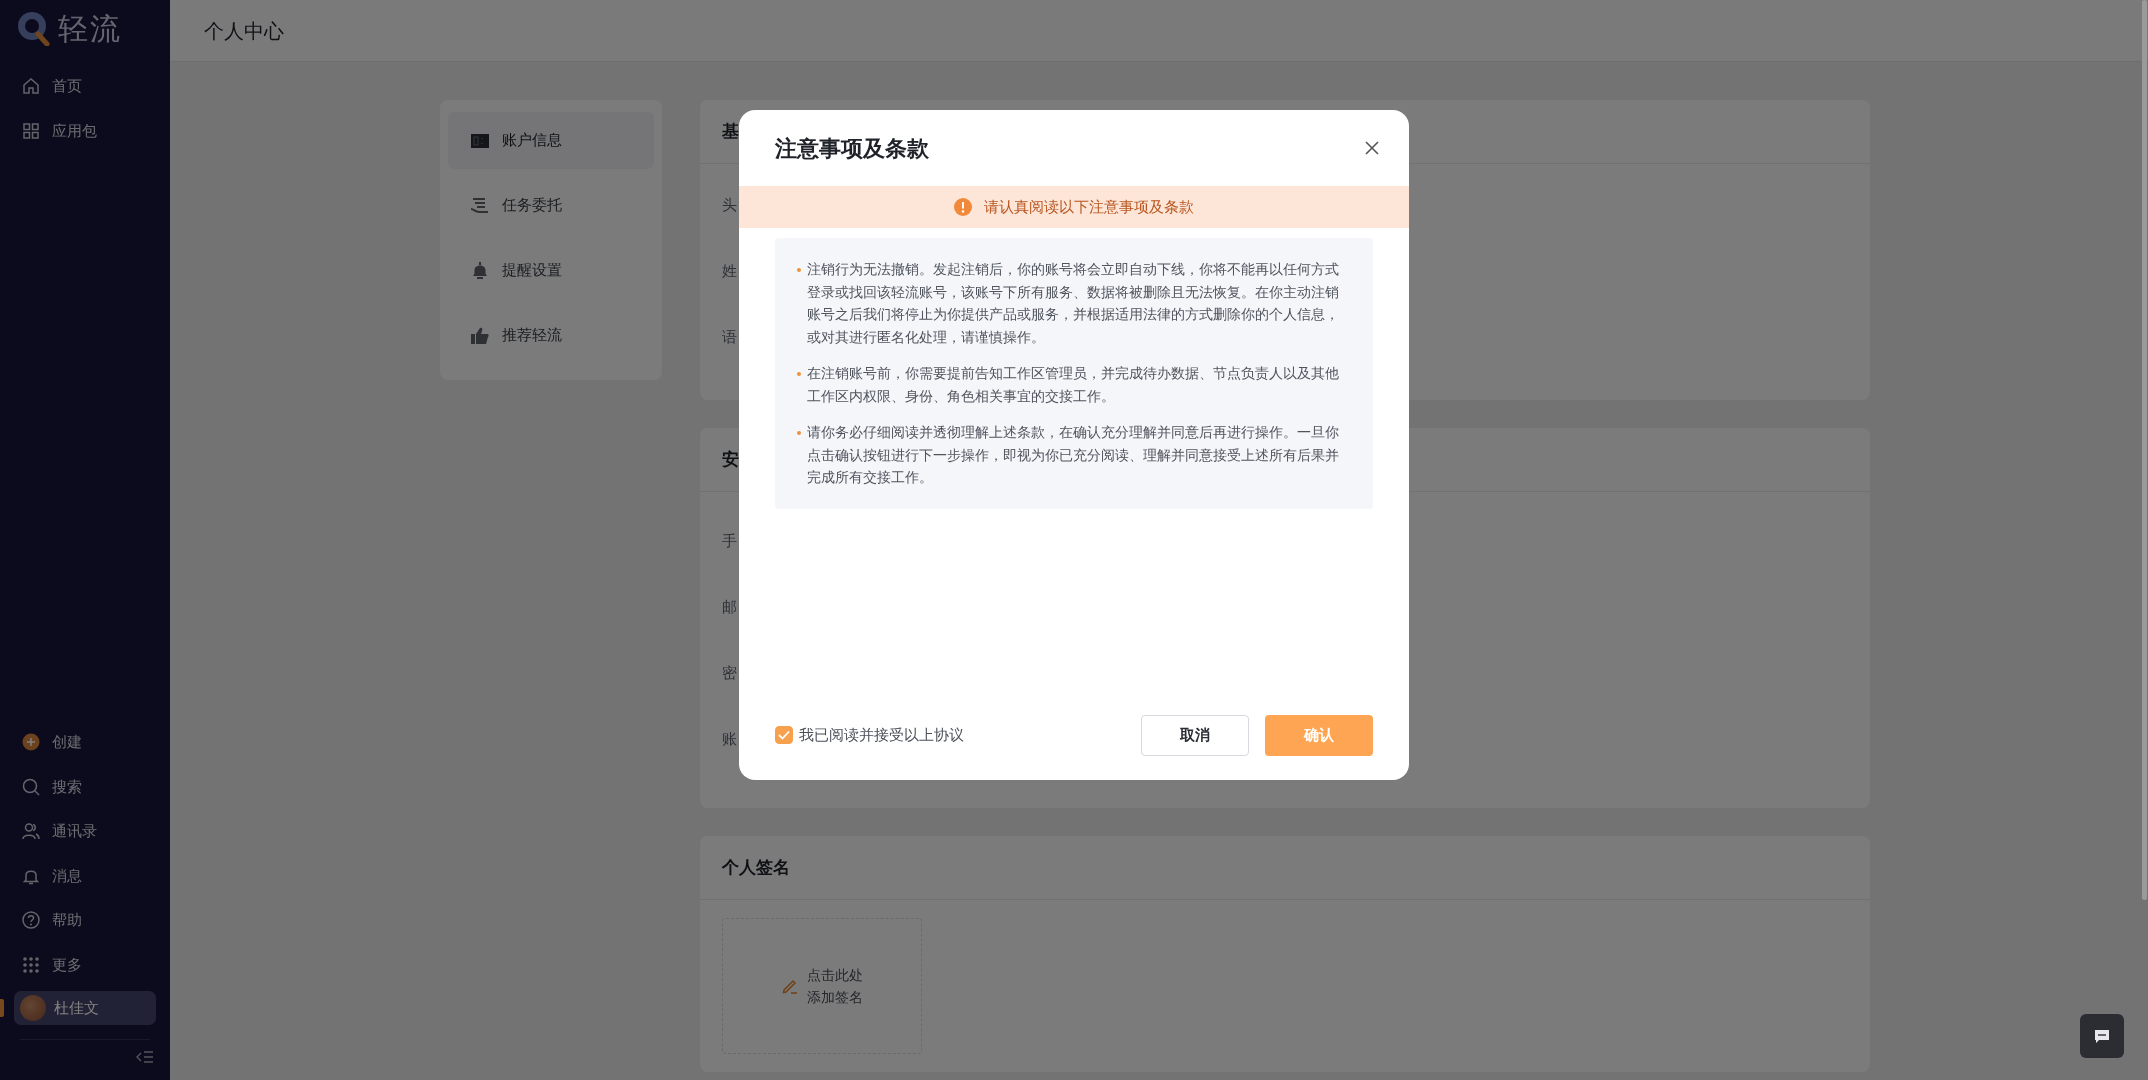 The height and width of the screenshot is (1080, 2148). I want to click on hand-list-icon, so click(480, 205).